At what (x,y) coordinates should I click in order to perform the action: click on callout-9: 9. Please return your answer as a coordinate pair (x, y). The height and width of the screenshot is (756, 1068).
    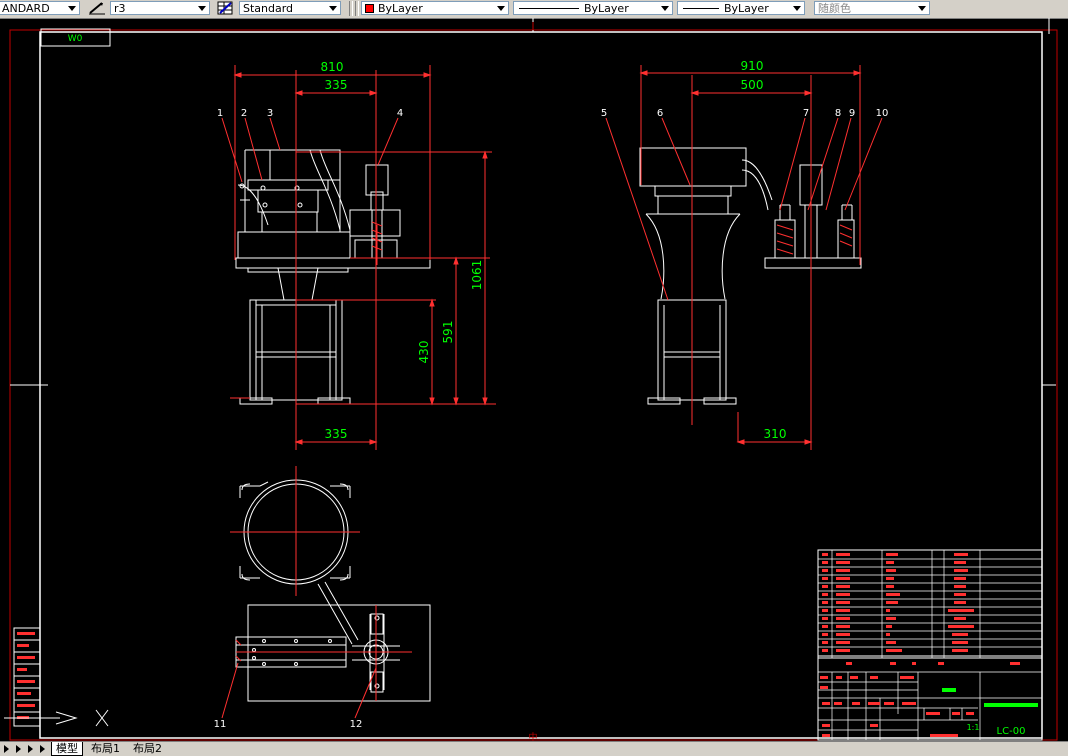
    Looking at the image, I should click on (852, 113).